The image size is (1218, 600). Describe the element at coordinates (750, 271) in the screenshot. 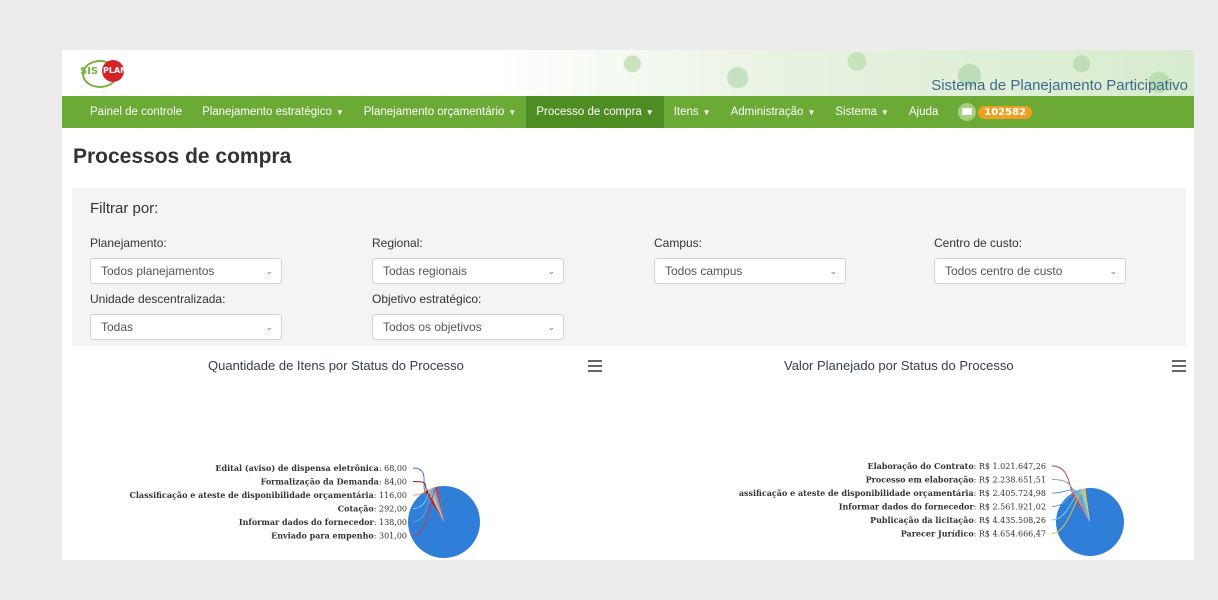

I see `campus-select: Todos campus ⌄` at that location.